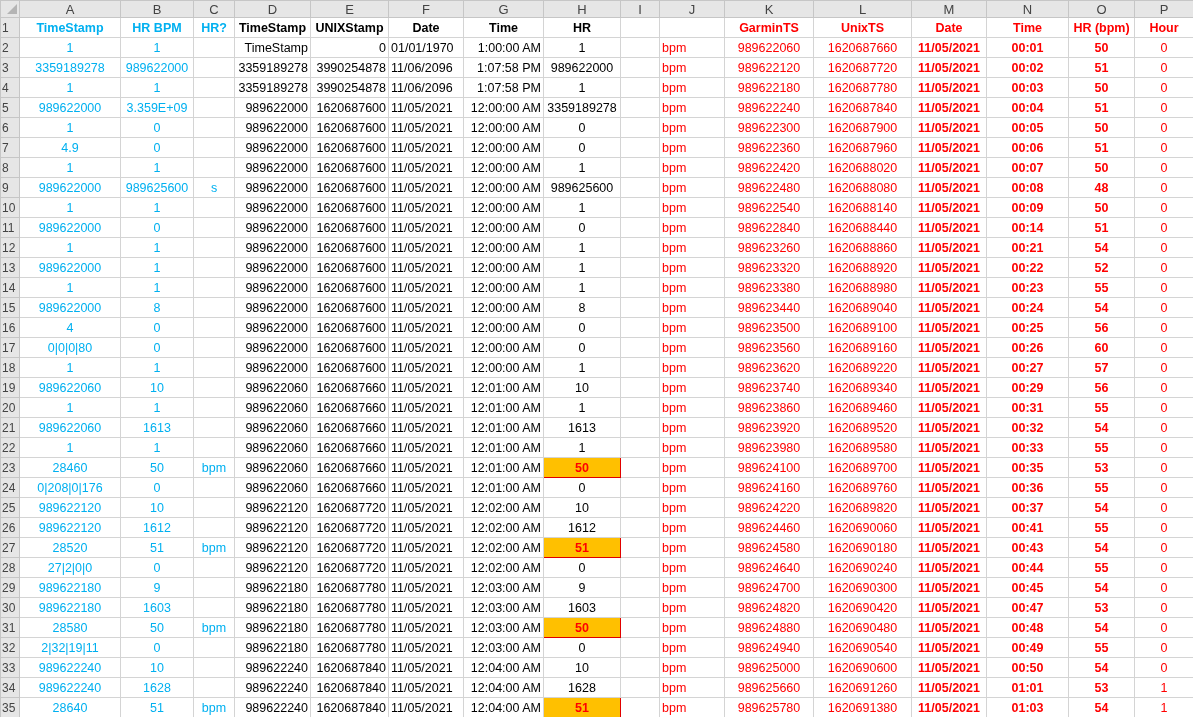 This screenshot has width=1193, height=717. What do you see at coordinates (503, 647) in the screenshot?
I see `table-cell: 12:03:00 AM` at bounding box center [503, 647].